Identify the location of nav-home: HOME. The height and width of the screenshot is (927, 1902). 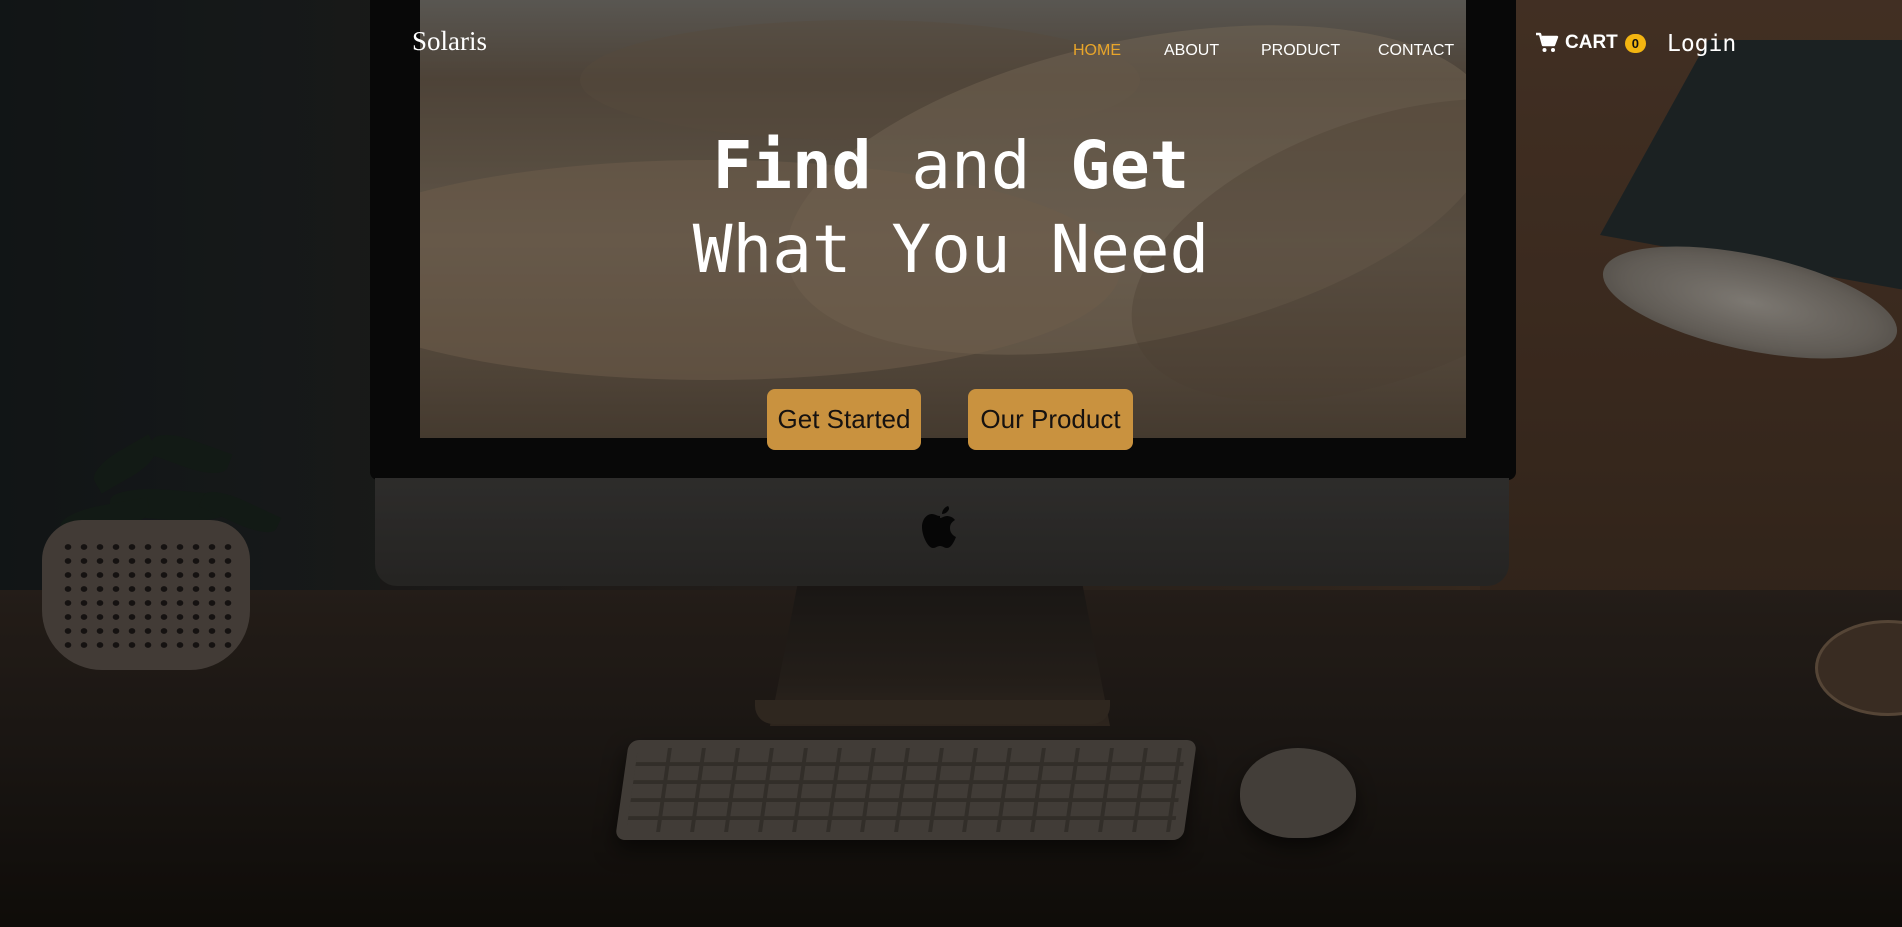
(1097, 51).